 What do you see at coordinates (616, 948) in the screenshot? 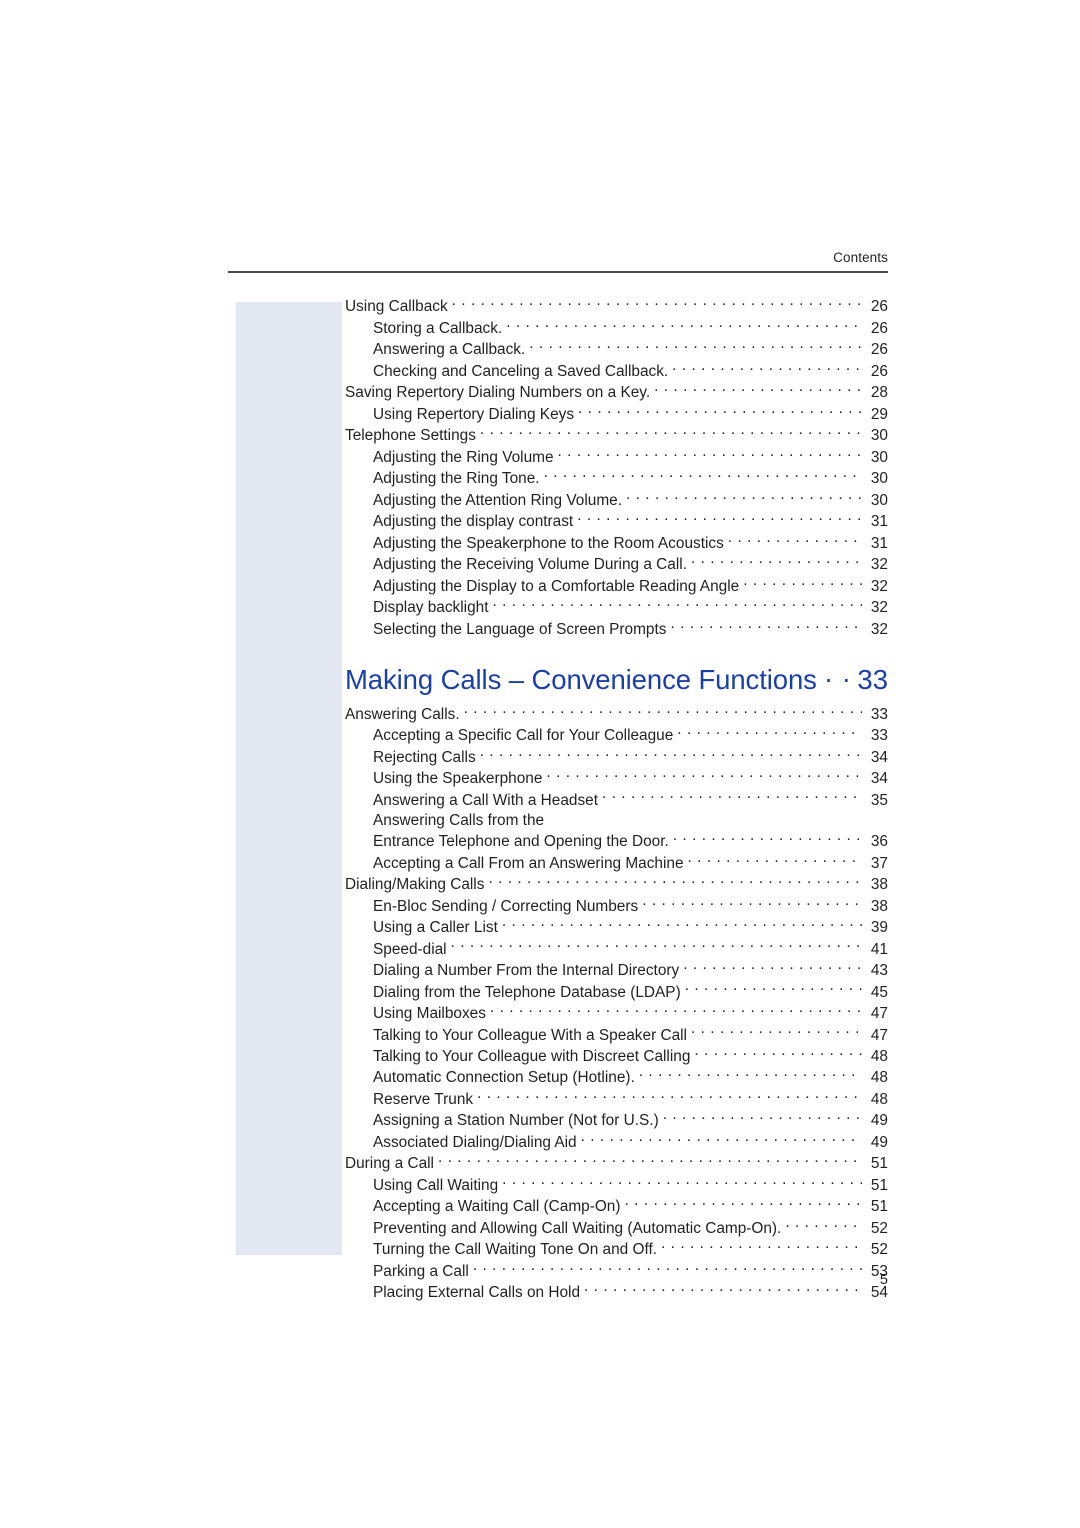
I see `toc-entry: Speed-dial 41` at bounding box center [616, 948].